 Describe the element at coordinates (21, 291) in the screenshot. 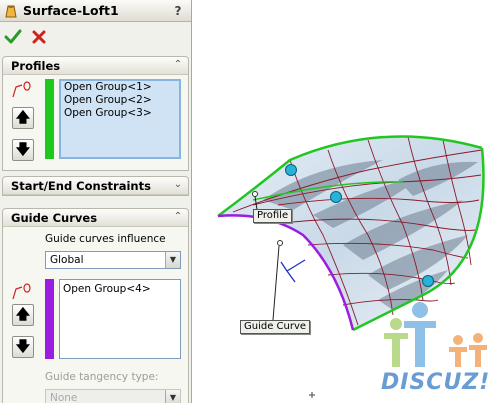

I see `guide-curve-sketch-icon` at that location.